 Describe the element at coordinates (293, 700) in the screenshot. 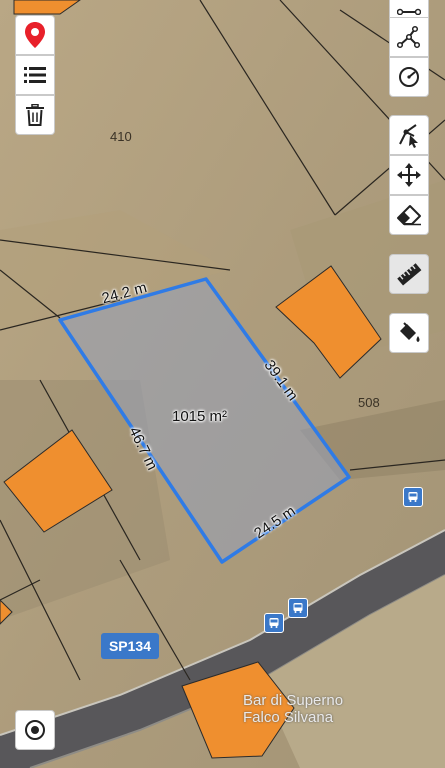

I see `poi-name-line1: Bar di Superno` at that location.